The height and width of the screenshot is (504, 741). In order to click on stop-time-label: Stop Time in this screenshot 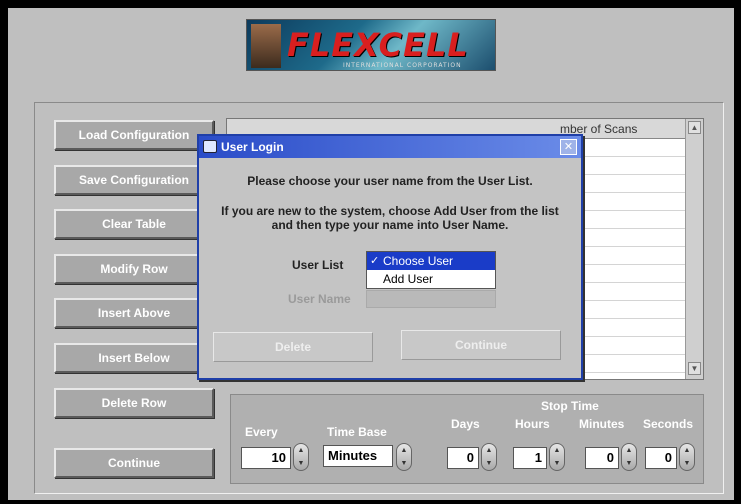, I will do `click(570, 406)`.